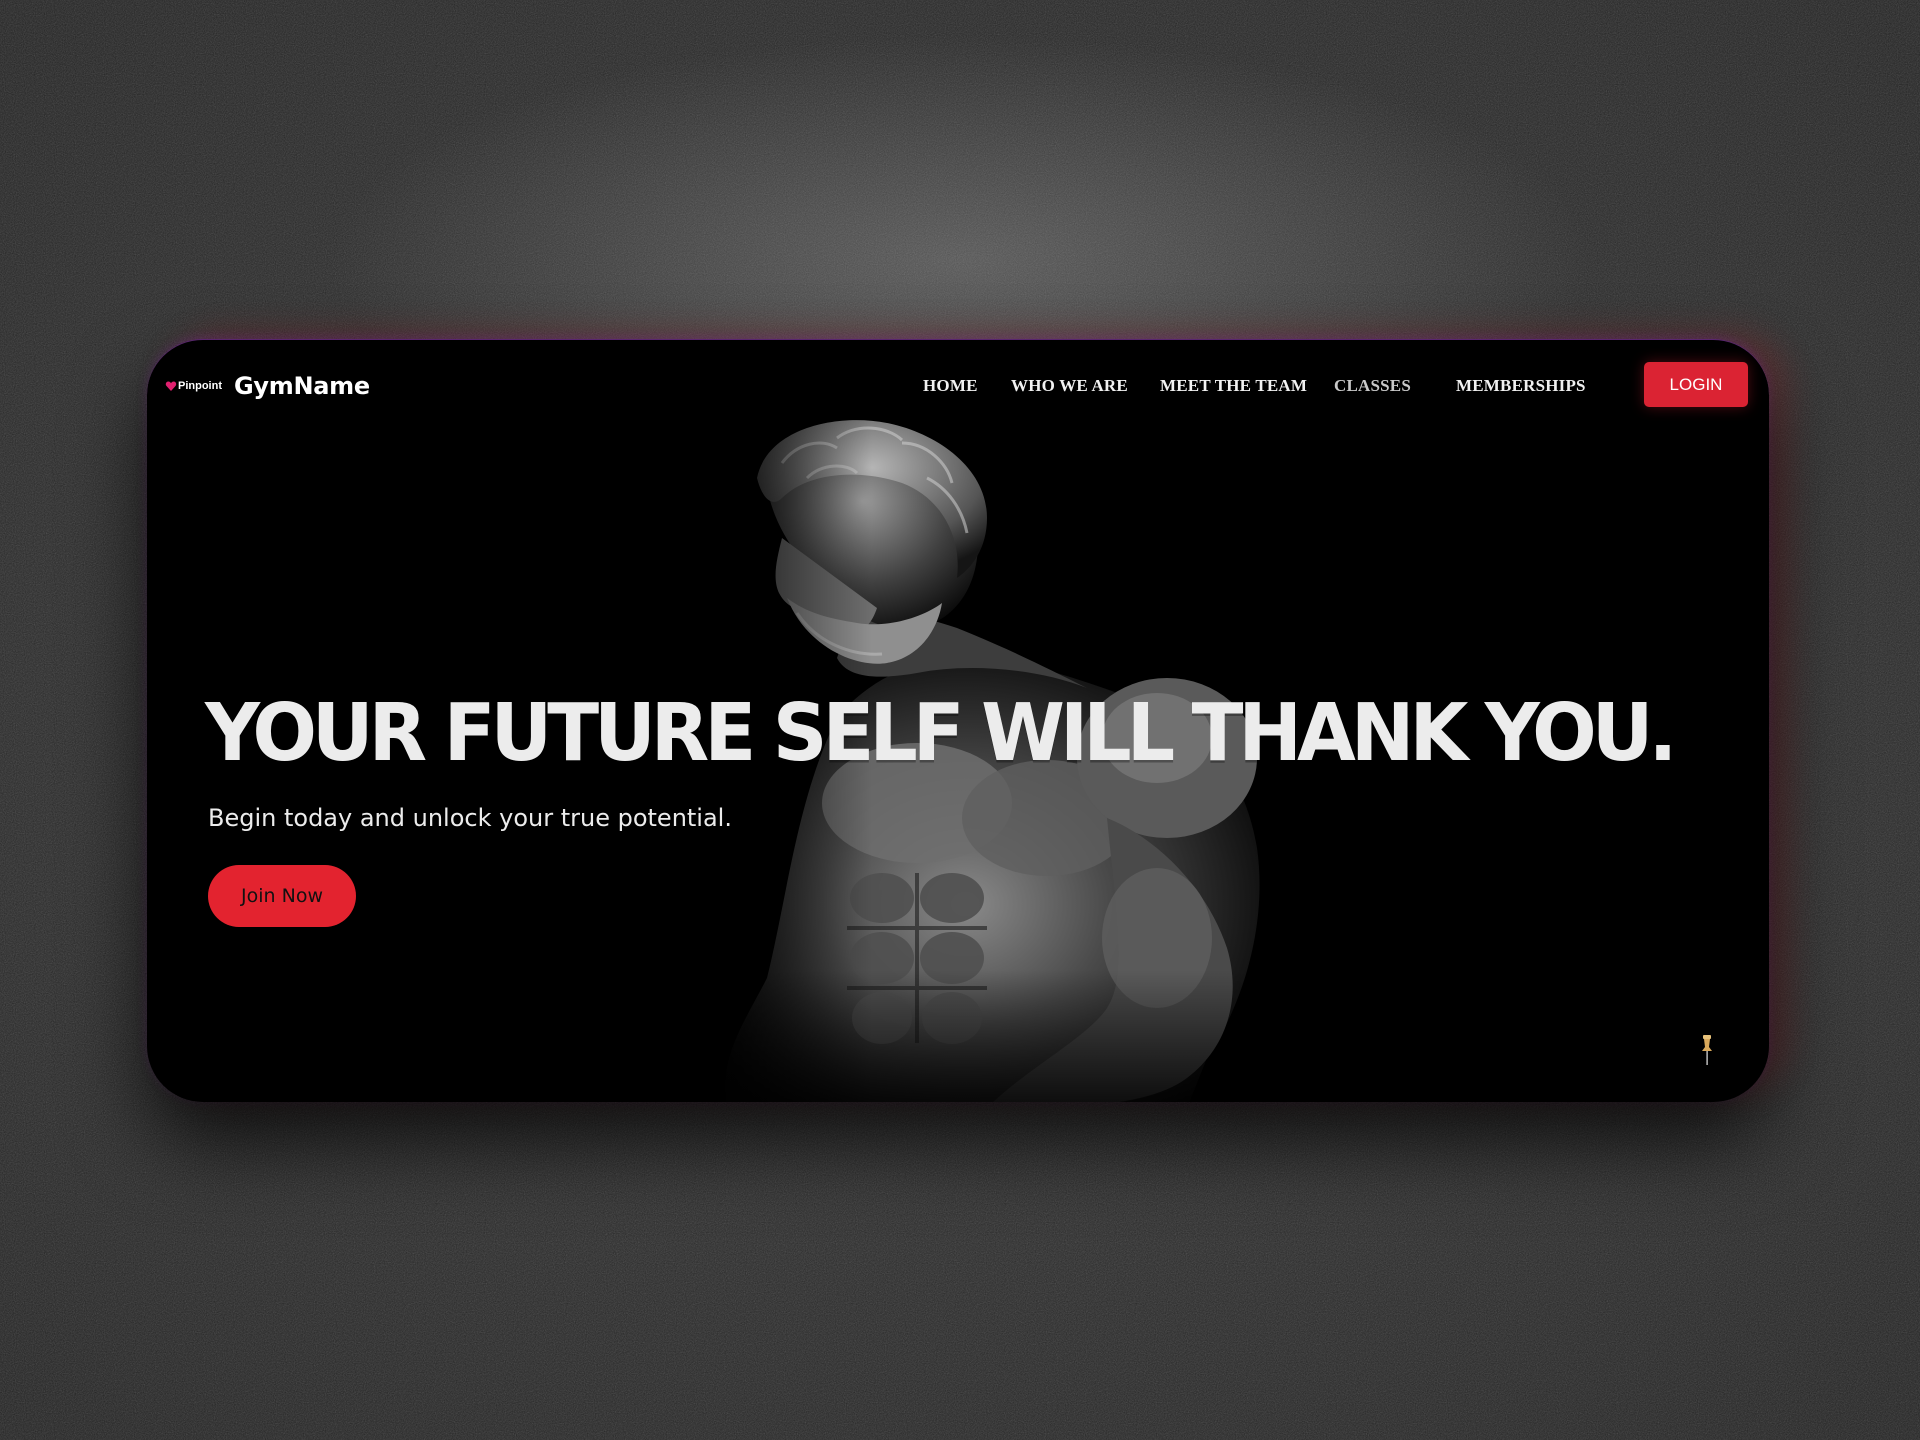 This screenshot has width=1920, height=1440. What do you see at coordinates (282, 896) in the screenshot?
I see `join-now-button: Join Now` at bounding box center [282, 896].